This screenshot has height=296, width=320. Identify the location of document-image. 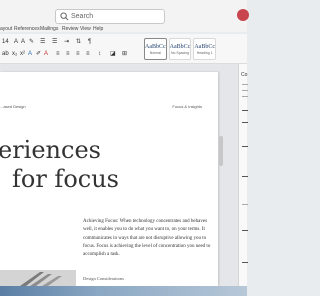
(38, 278).